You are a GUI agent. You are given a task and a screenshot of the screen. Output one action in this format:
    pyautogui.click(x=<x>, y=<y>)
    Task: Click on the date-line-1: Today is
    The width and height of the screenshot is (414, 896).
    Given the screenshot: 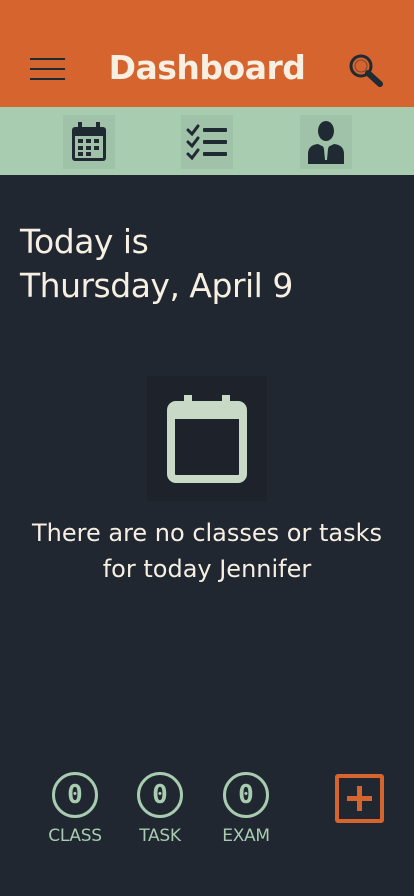 What is the action you would take?
    pyautogui.click(x=84, y=241)
    